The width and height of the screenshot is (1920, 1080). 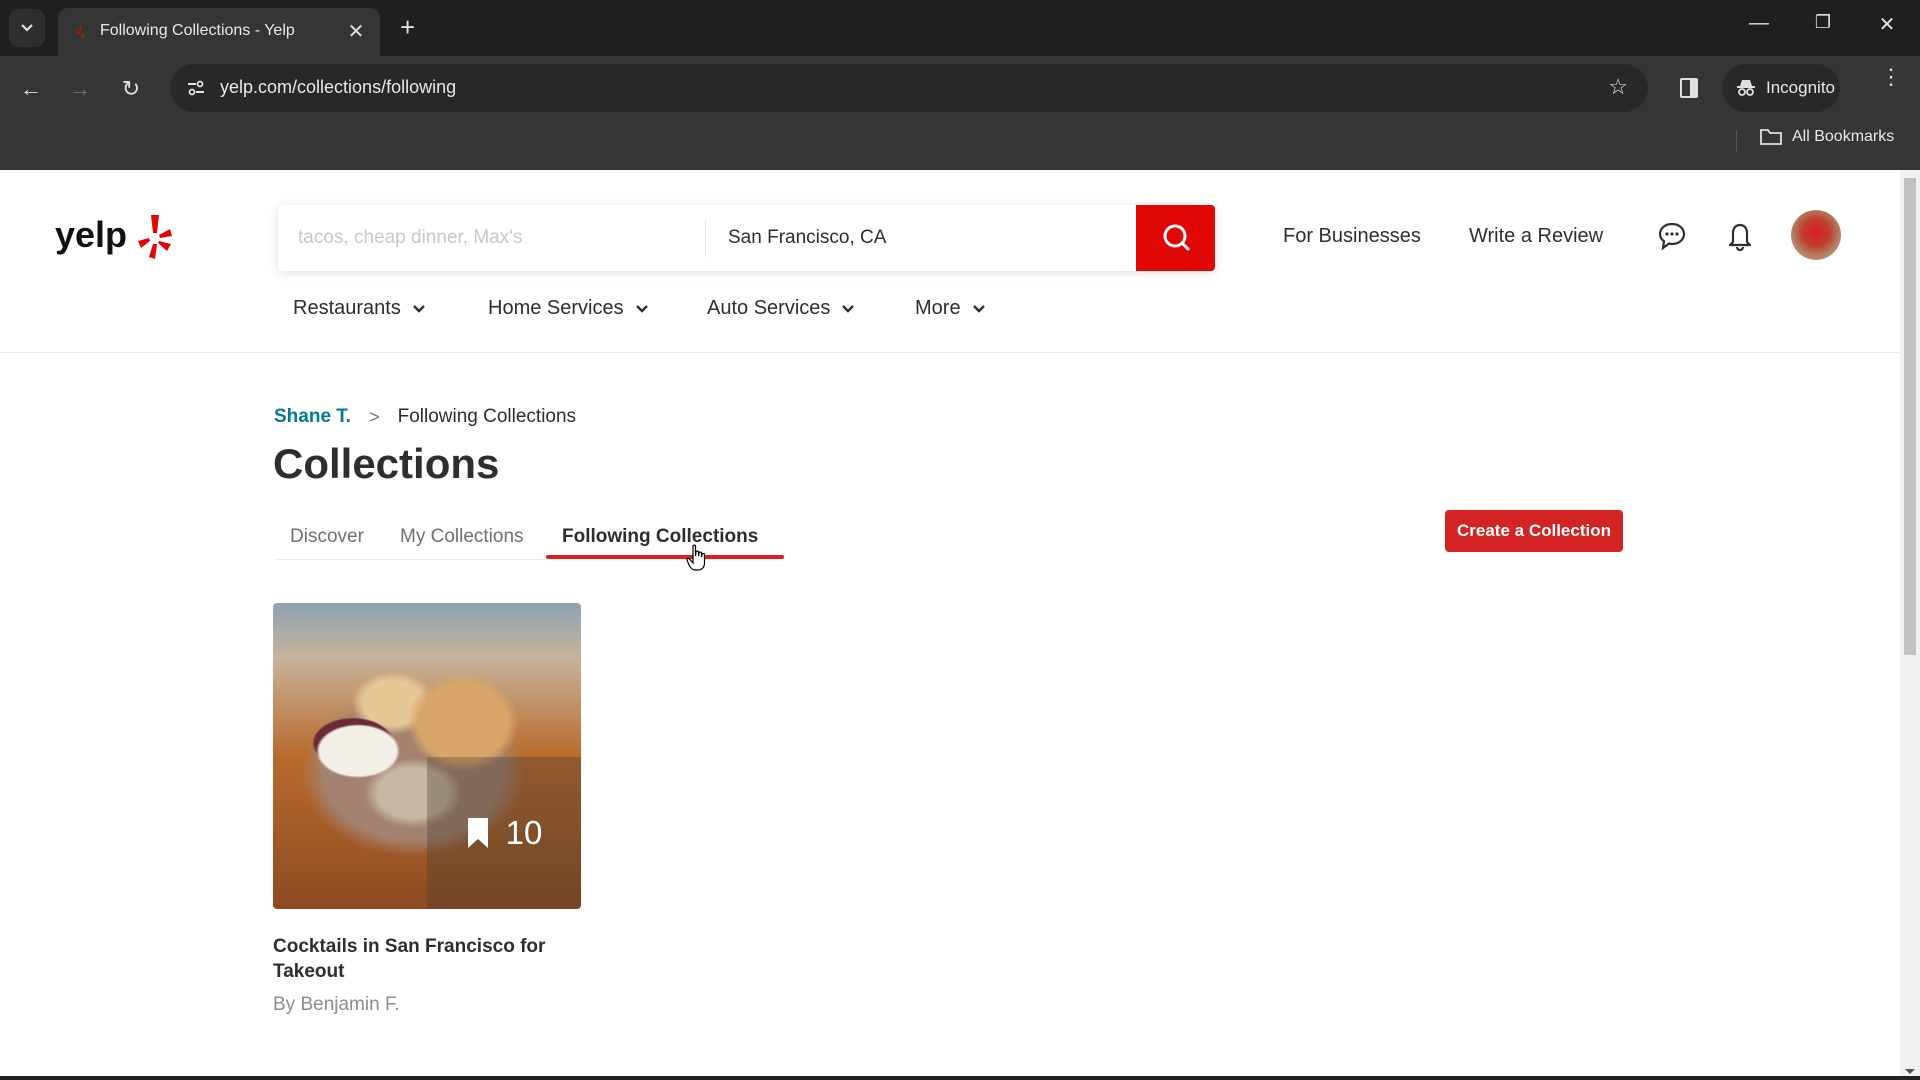 I want to click on nav-home-services-label: Home Services, so click(x=556, y=308).